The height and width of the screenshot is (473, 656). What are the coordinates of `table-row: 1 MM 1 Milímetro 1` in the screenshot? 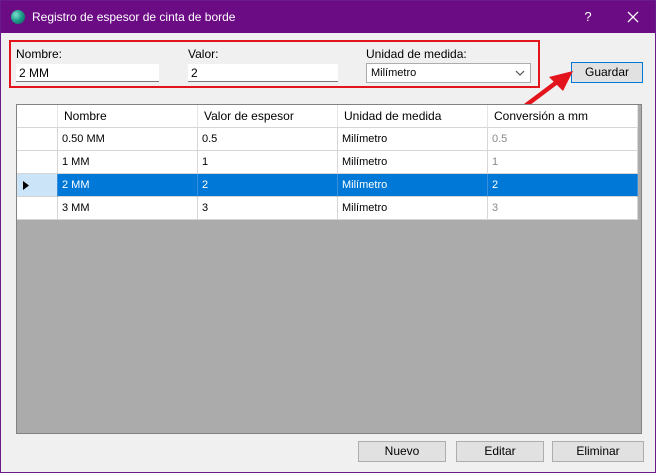 It's located at (327, 162).